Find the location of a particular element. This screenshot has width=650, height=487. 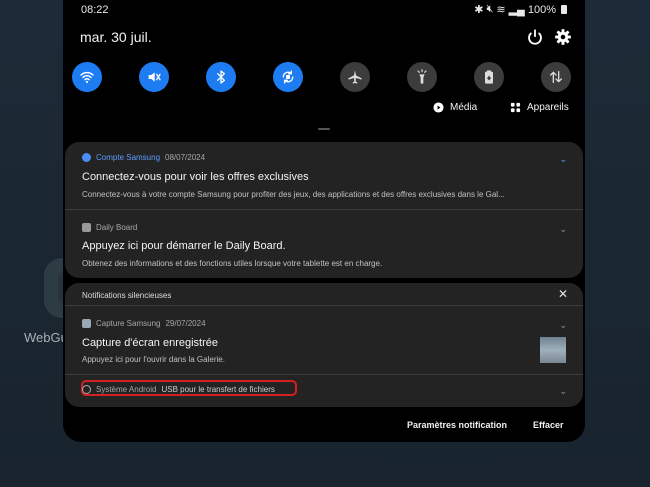

auto-rotate-toggle is located at coordinates (288, 77).